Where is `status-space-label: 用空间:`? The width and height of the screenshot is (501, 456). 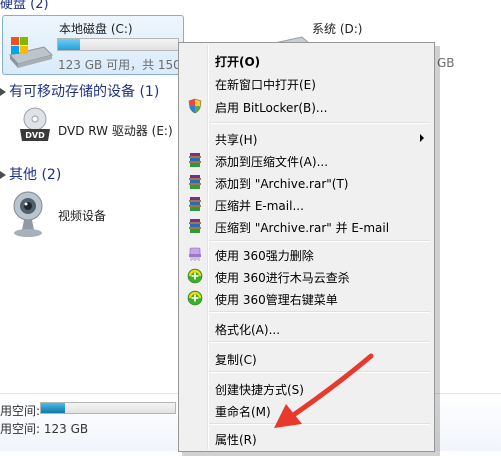
status-space-label: 用空间: is located at coordinates (20, 411).